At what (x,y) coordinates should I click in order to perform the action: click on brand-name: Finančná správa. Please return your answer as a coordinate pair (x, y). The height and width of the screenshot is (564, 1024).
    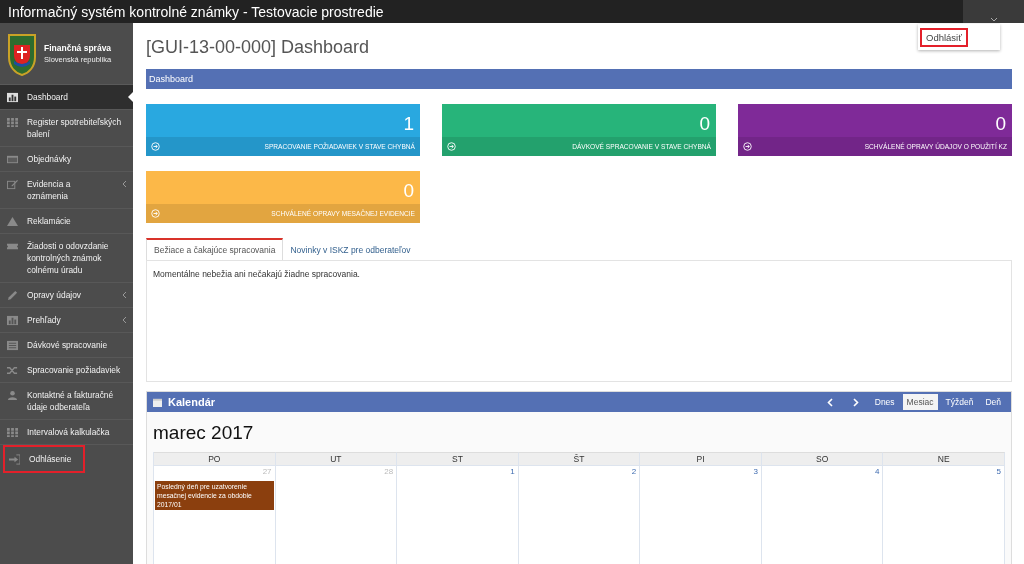
    Looking at the image, I should click on (78, 48).